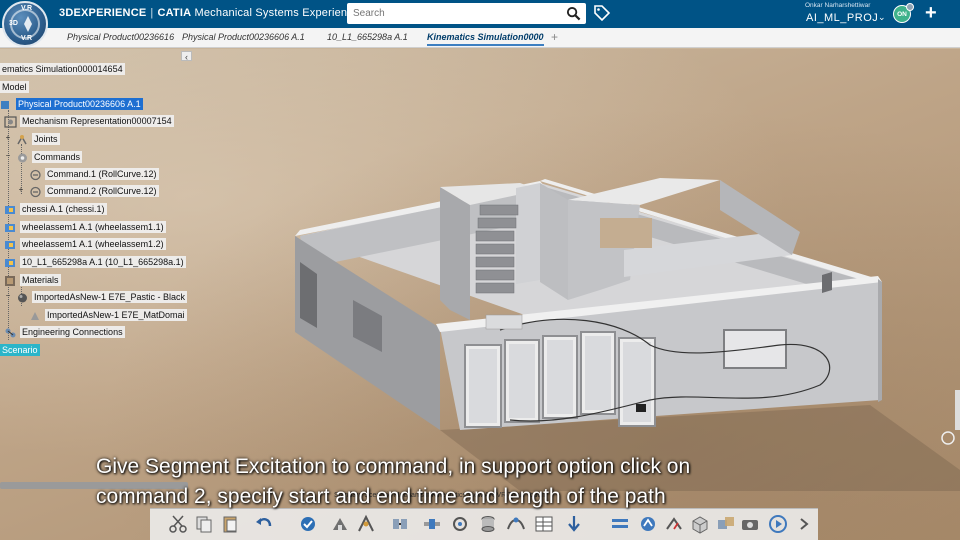 This screenshot has height=540, width=960. I want to click on command-icon, so click(35, 191).